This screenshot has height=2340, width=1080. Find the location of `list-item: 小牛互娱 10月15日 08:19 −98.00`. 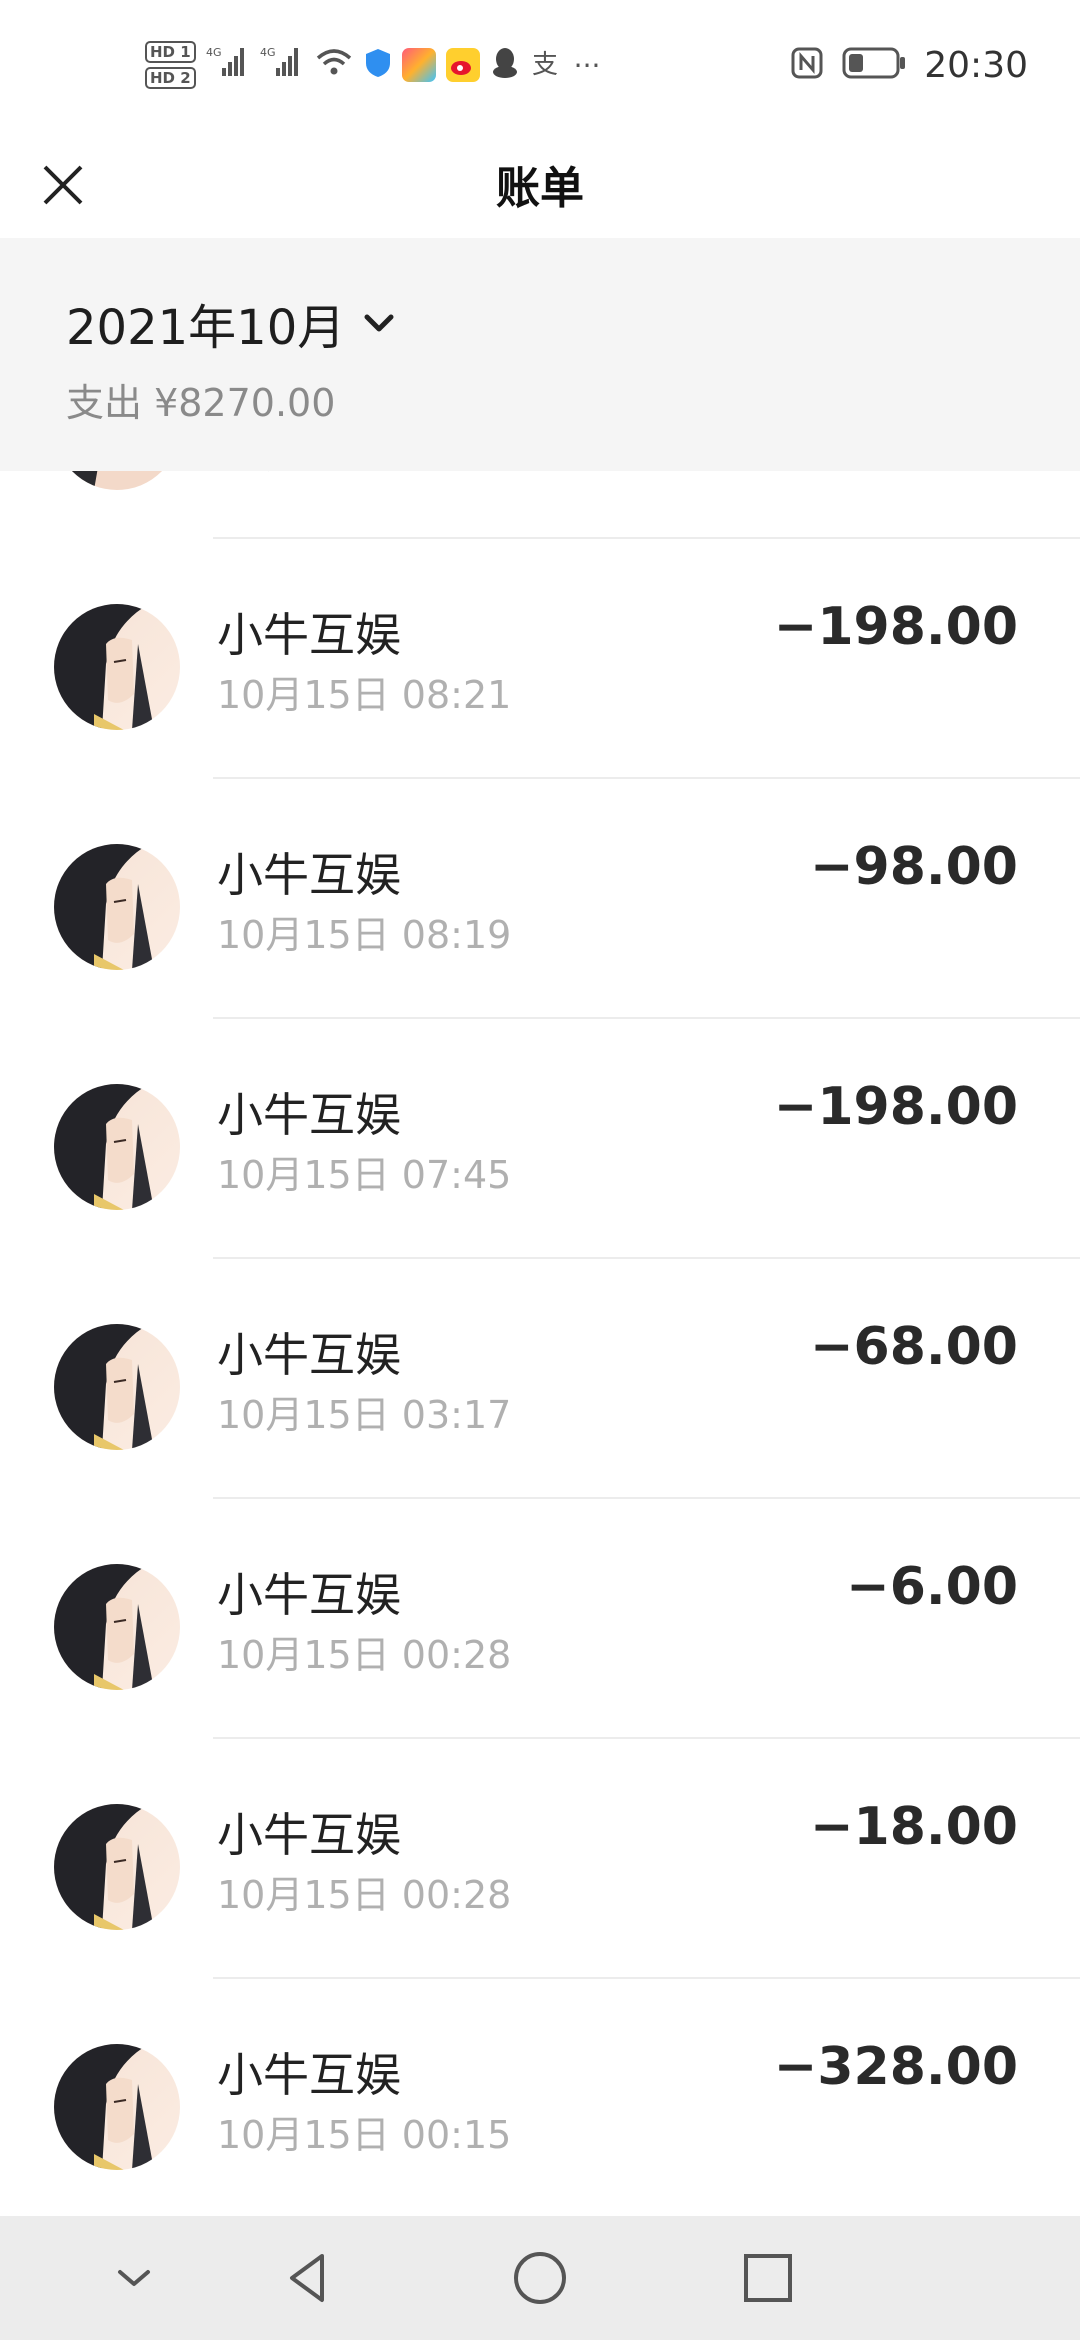

list-item: 小牛互娱 10月15日 08:19 −98.00 is located at coordinates (540, 899).